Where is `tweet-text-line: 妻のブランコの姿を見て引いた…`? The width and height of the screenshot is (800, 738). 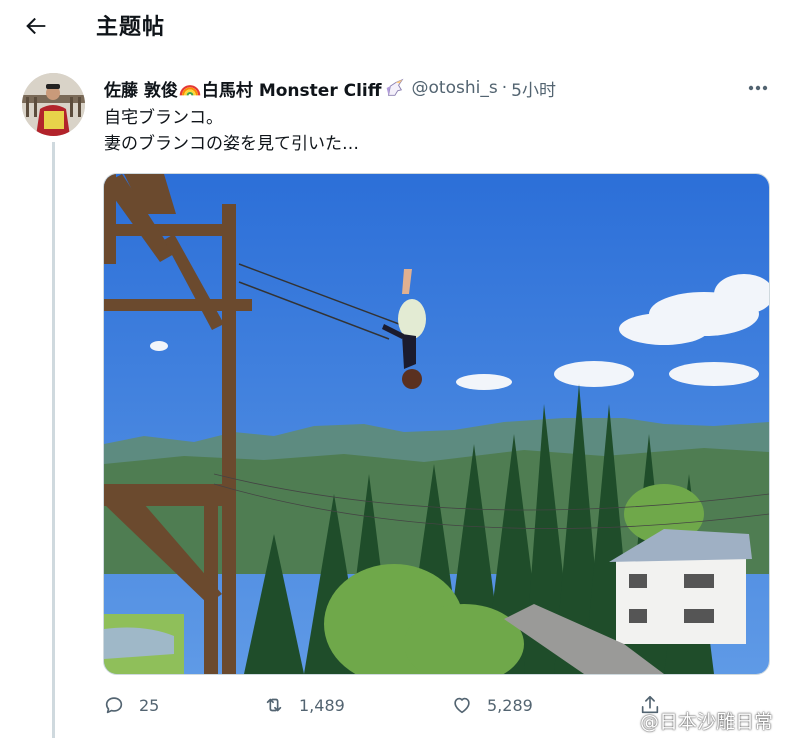
tweet-text-line: 妻のブランコの姿を見て引いた… is located at coordinates (231, 144).